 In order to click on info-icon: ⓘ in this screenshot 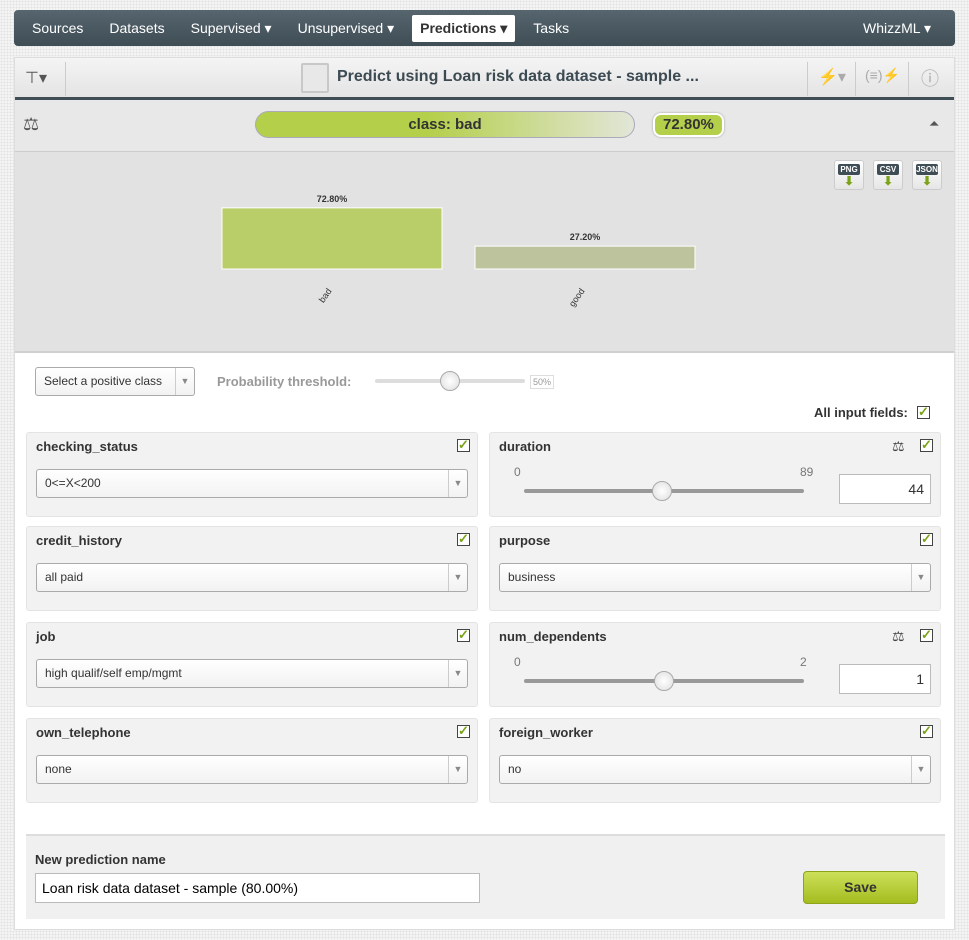, I will do `click(930, 78)`.